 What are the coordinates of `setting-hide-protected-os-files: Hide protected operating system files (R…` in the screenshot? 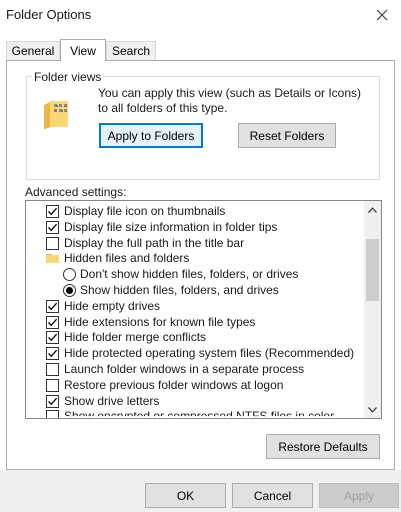 It's located at (195, 354).